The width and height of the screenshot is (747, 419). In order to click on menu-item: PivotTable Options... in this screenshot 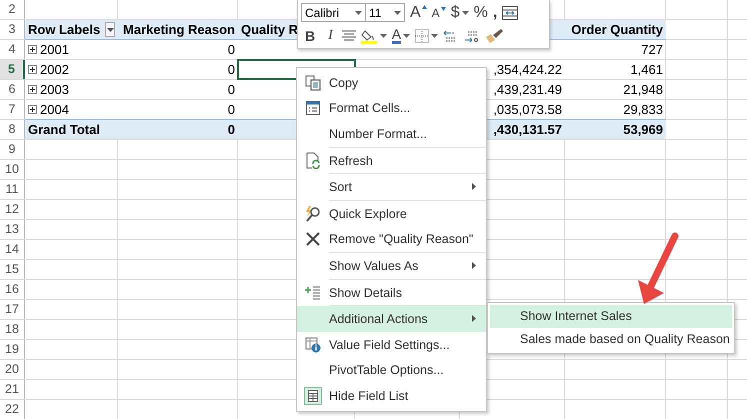, I will do `click(391, 371)`.